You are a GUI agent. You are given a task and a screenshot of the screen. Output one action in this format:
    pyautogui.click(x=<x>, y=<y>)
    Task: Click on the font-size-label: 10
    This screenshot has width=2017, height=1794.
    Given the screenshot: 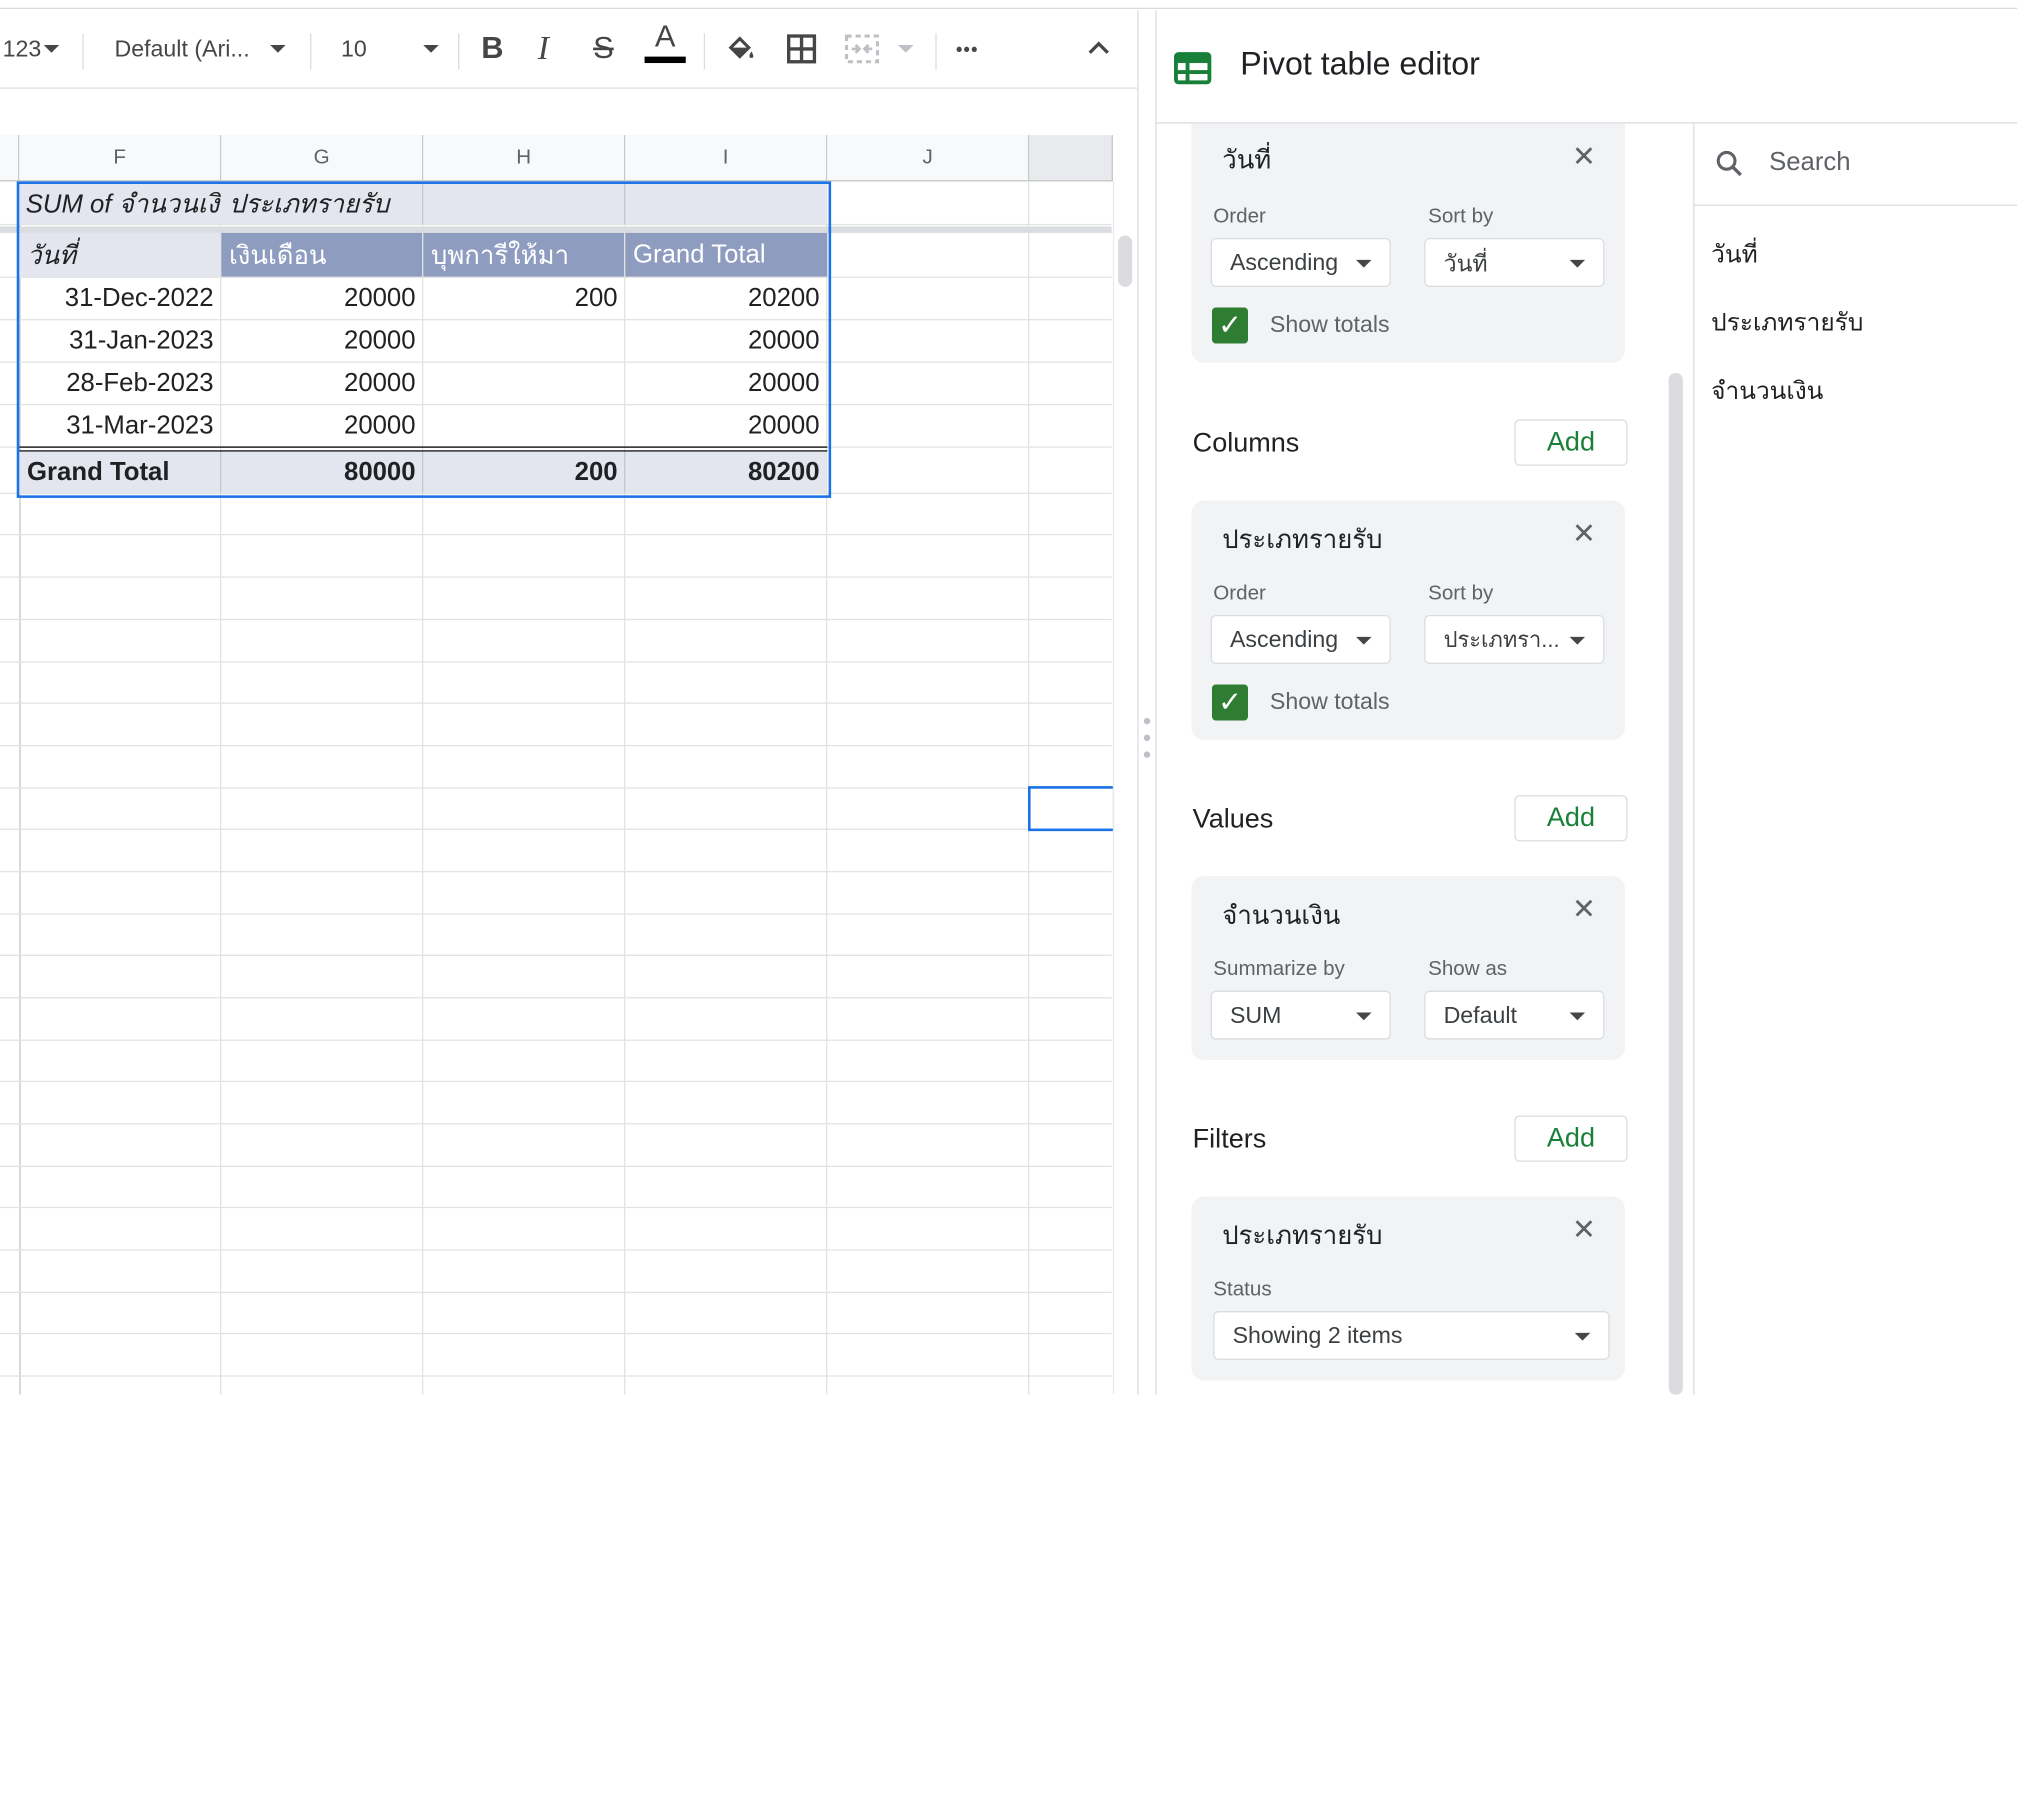 What is the action you would take?
    pyautogui.click(x=353, y=48)
    